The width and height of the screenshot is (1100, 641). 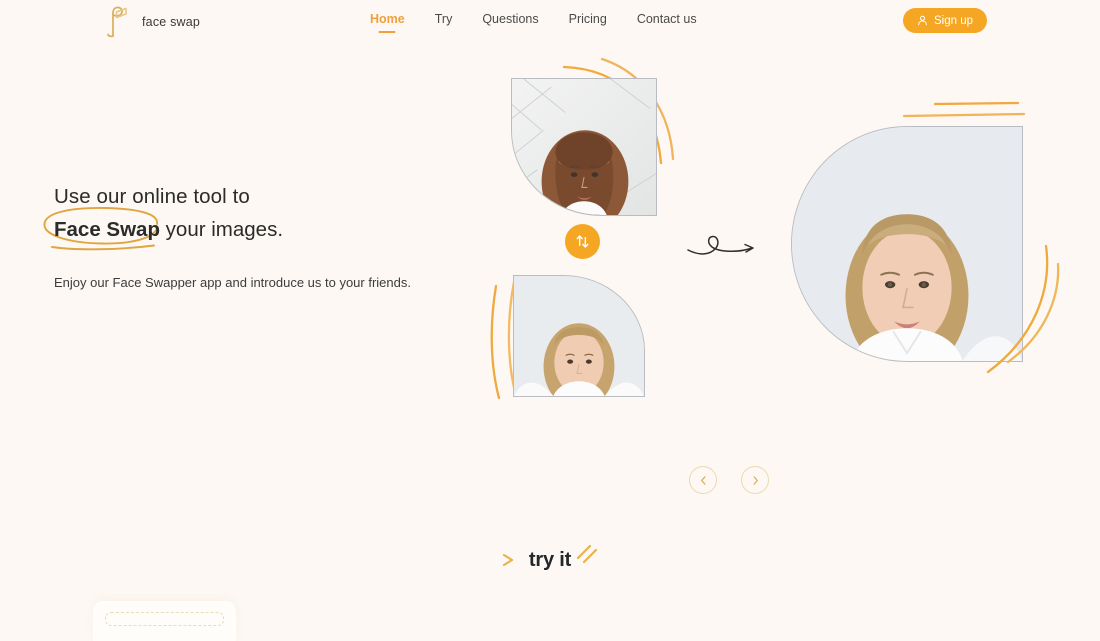 I want to click on nav-item-try: Try, so click(x=444, y=22).